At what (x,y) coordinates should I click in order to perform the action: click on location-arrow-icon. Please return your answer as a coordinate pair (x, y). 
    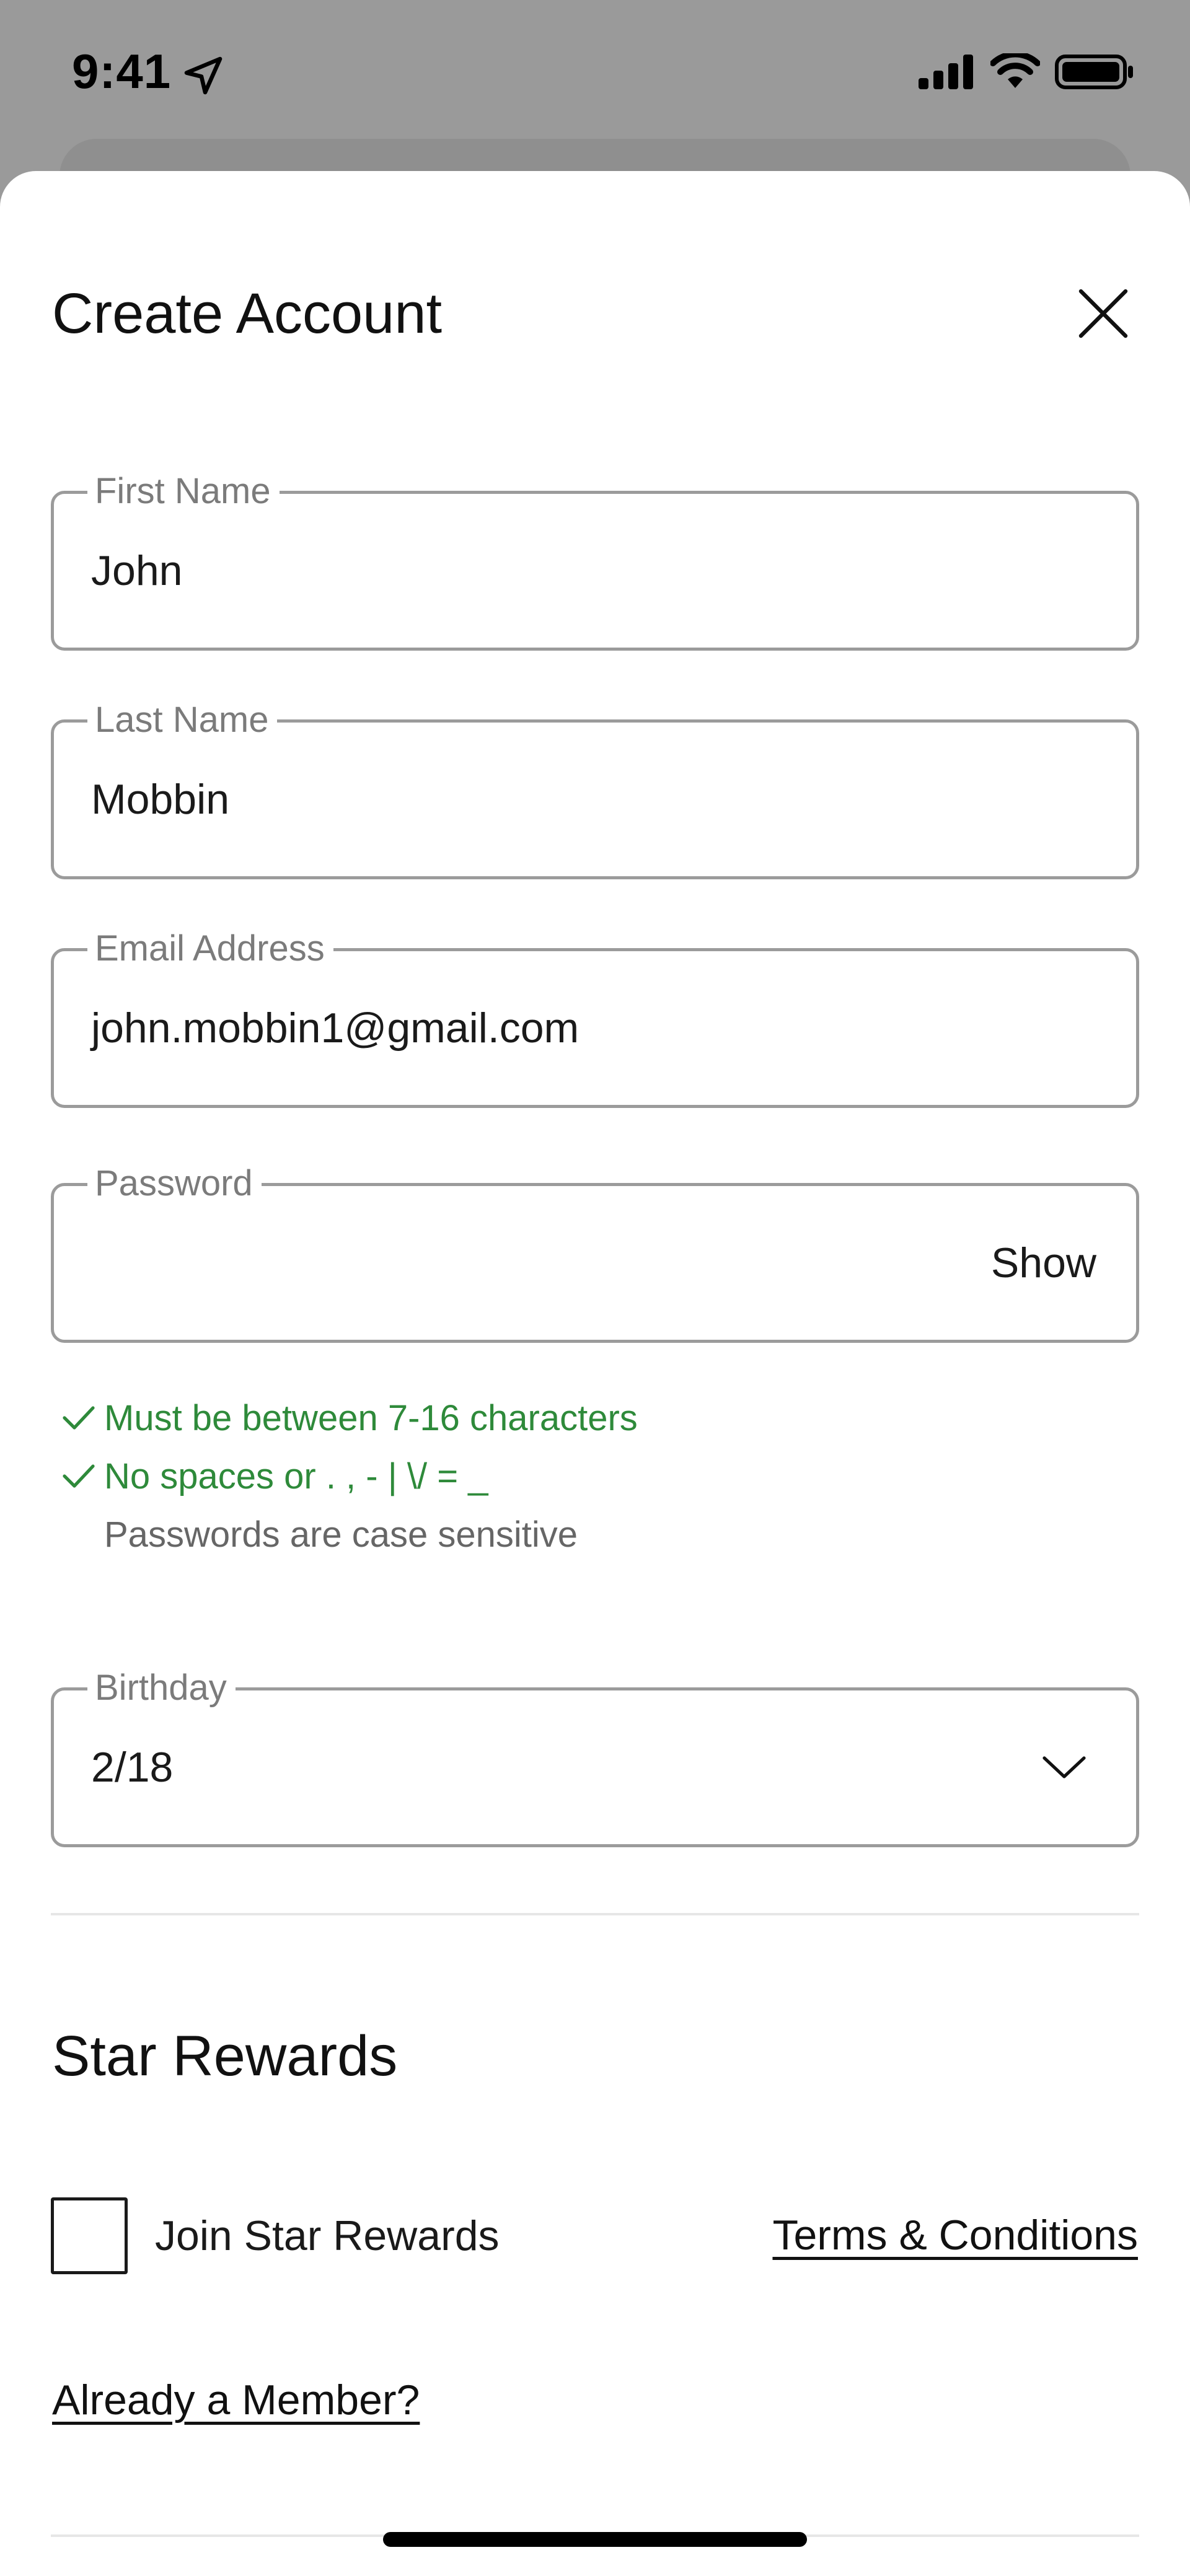
    Looking at the image, I should click on (203, 75).